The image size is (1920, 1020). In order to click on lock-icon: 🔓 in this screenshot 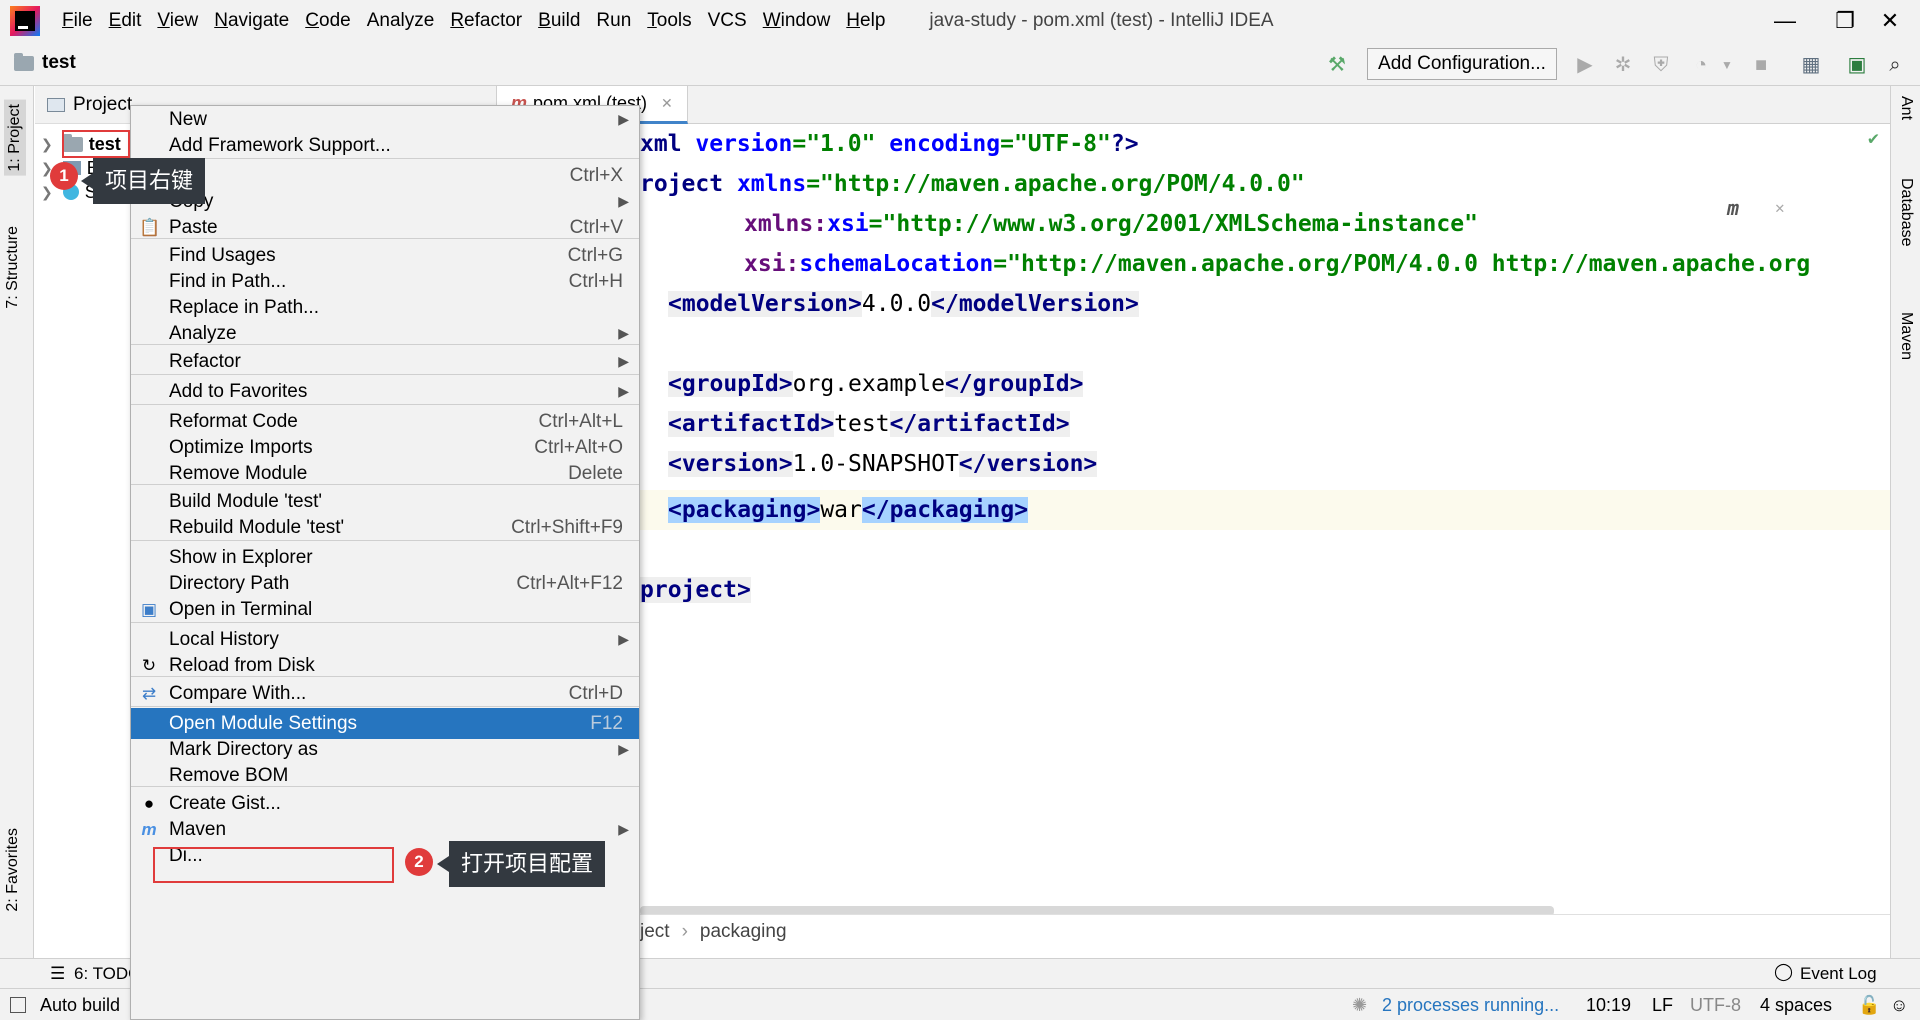, I will do `click(1869, 1005)`.